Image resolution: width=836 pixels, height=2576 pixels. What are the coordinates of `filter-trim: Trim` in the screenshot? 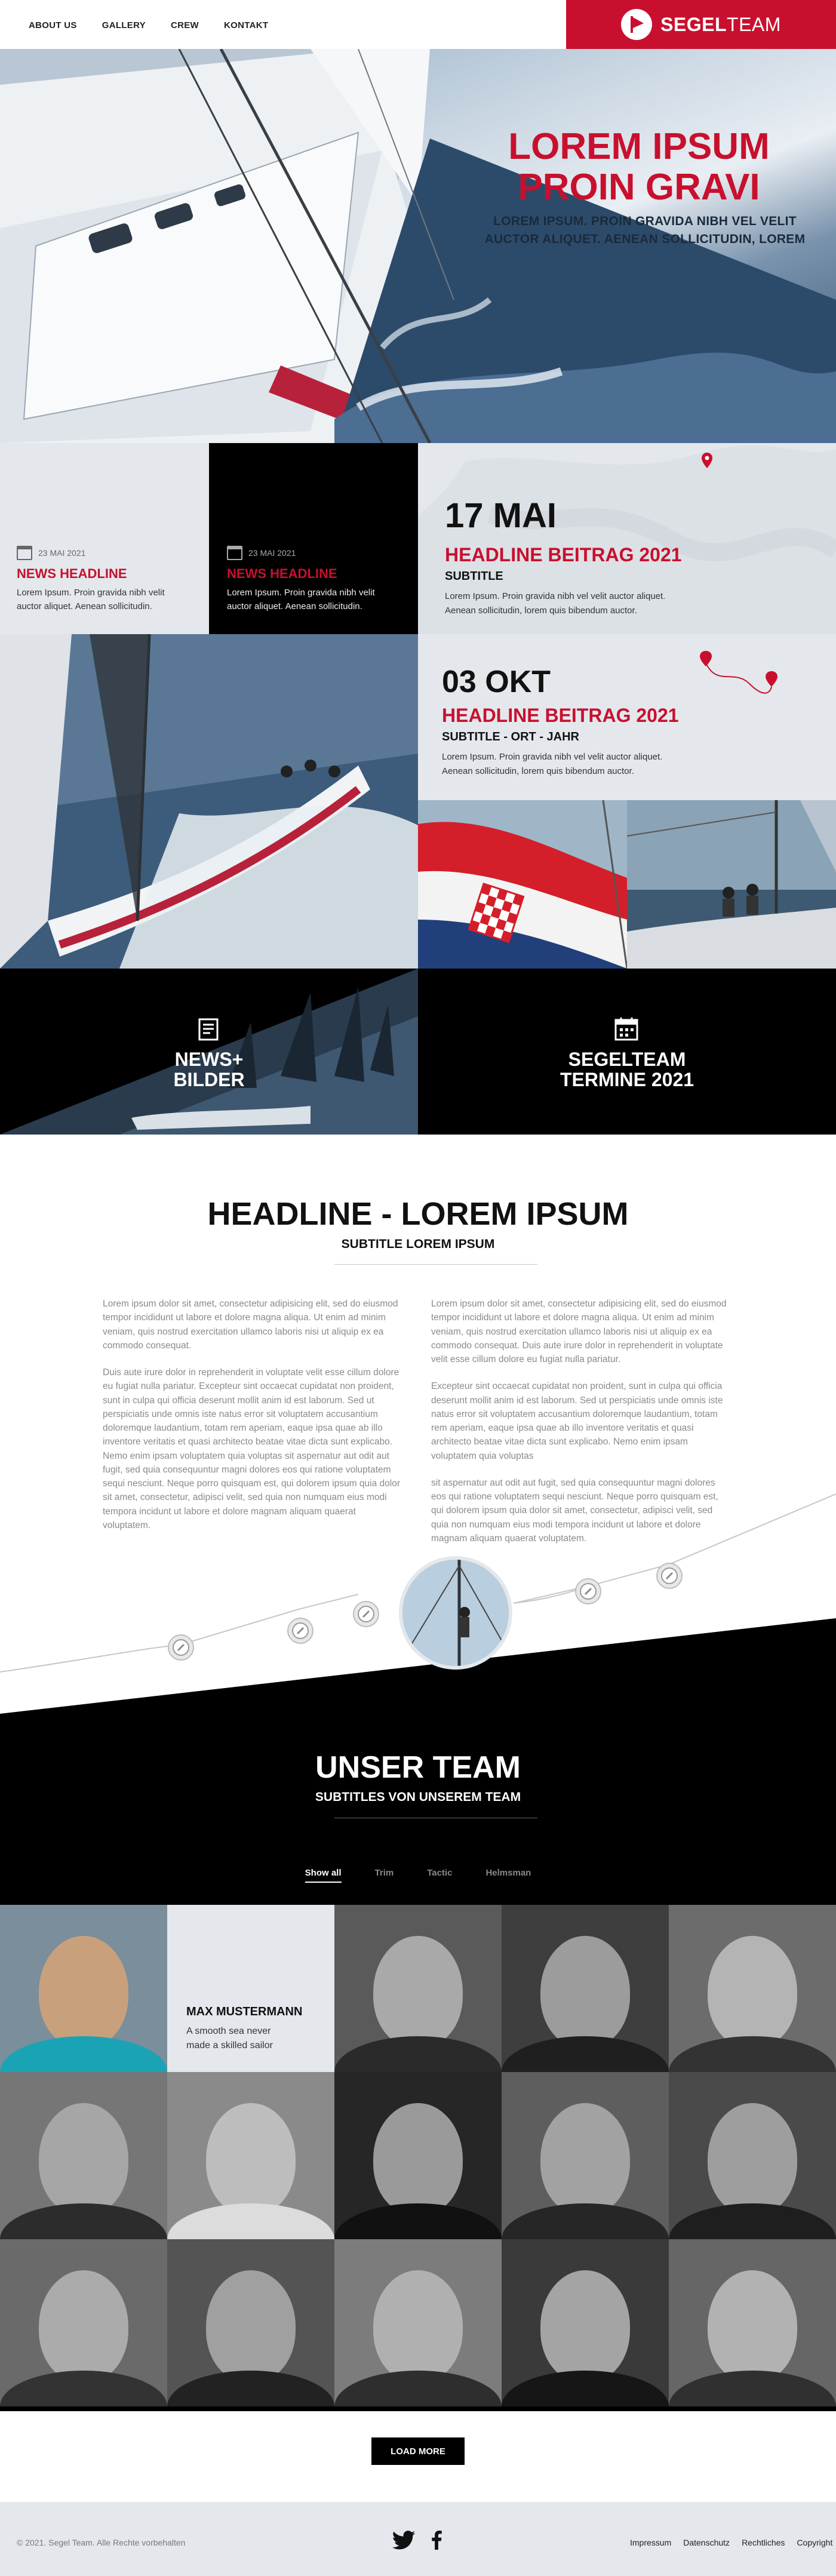 It's located at (385, 1875).